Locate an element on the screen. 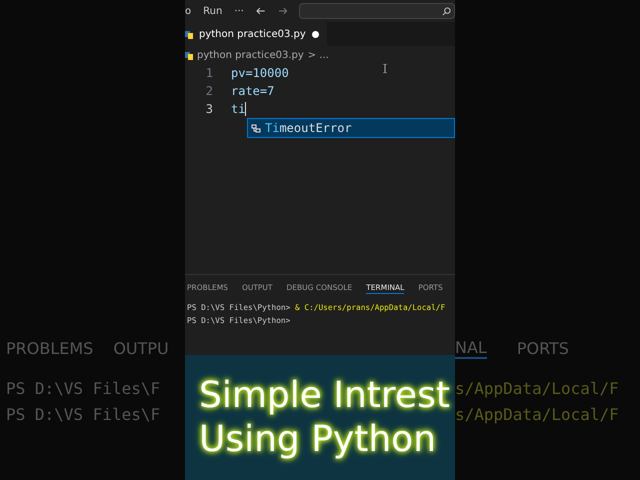  code-line: pv=10000 is located at coordinates (260, 73).